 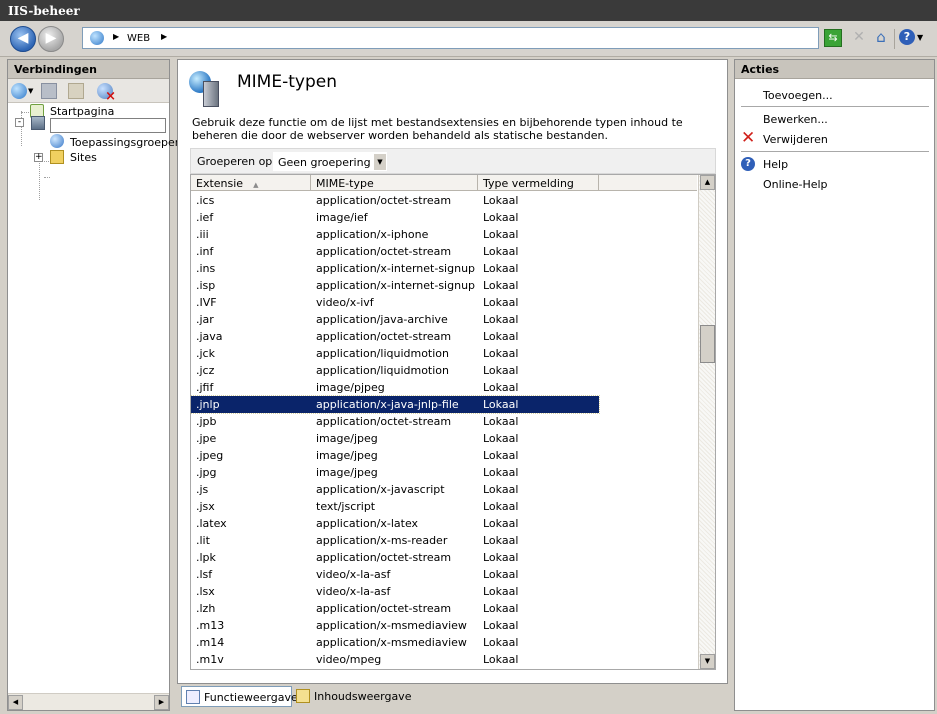 What do you see at coordinates (453, 161) in the screenshot?
I see `group-by-bar: Groeperen op: Geen groepering ▼` at bounding box center [453, 161].